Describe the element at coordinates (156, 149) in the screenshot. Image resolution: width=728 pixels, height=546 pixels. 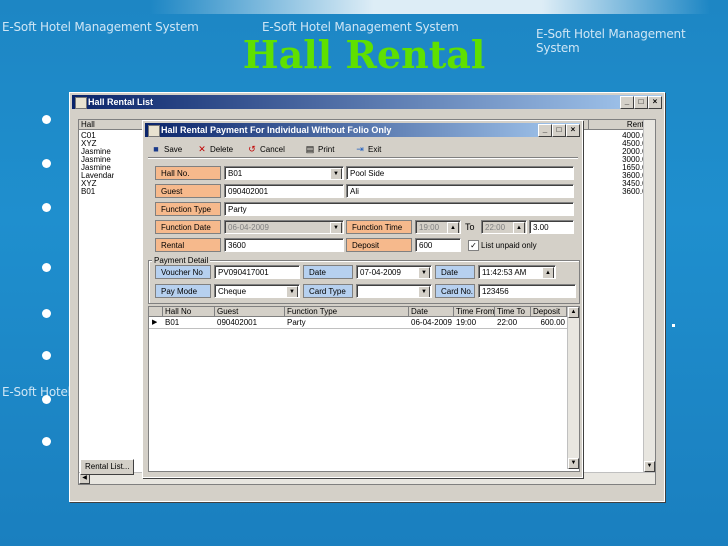
I see `save-icon: ■` at that location.